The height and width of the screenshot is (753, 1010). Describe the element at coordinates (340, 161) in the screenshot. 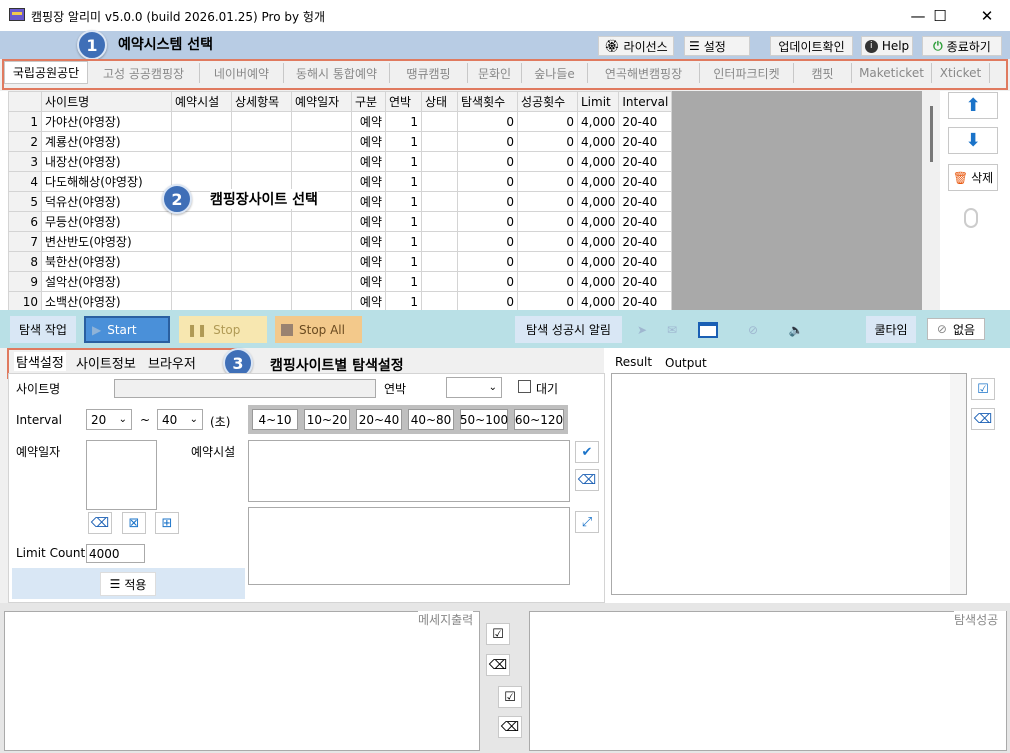

I see `table-row: 3 내장산(야영장) 예약 1 0 0 4,000 20-40` at that location.